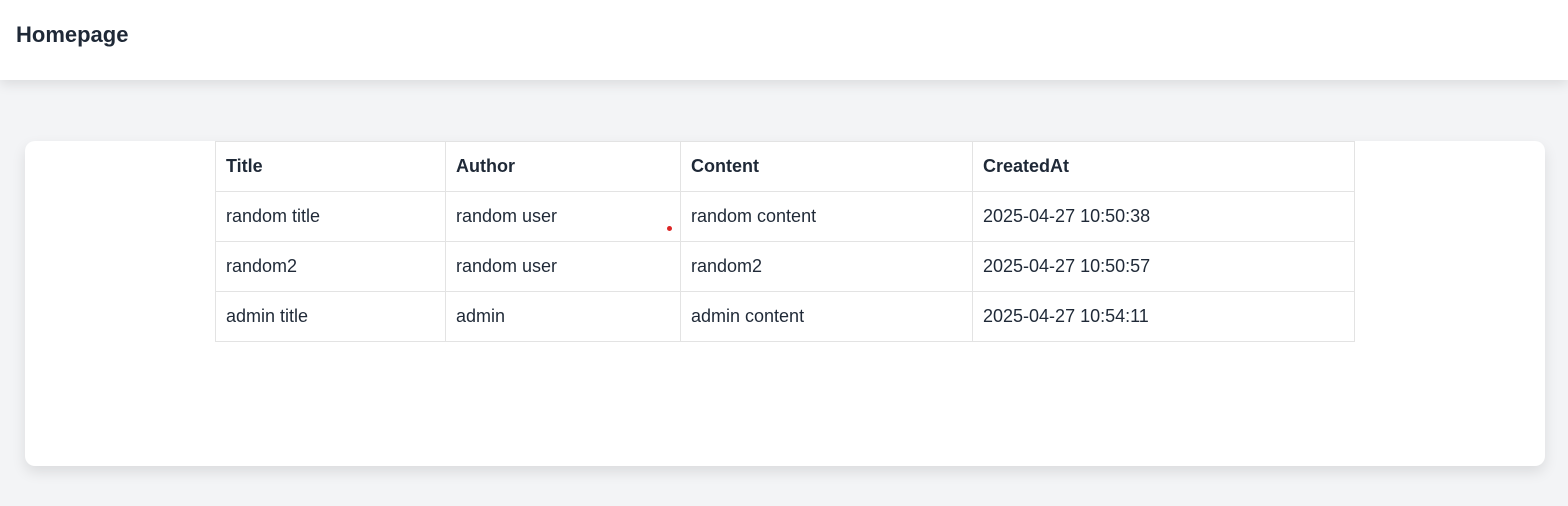  I want to click on cell-title: random title, so click(330, 216).